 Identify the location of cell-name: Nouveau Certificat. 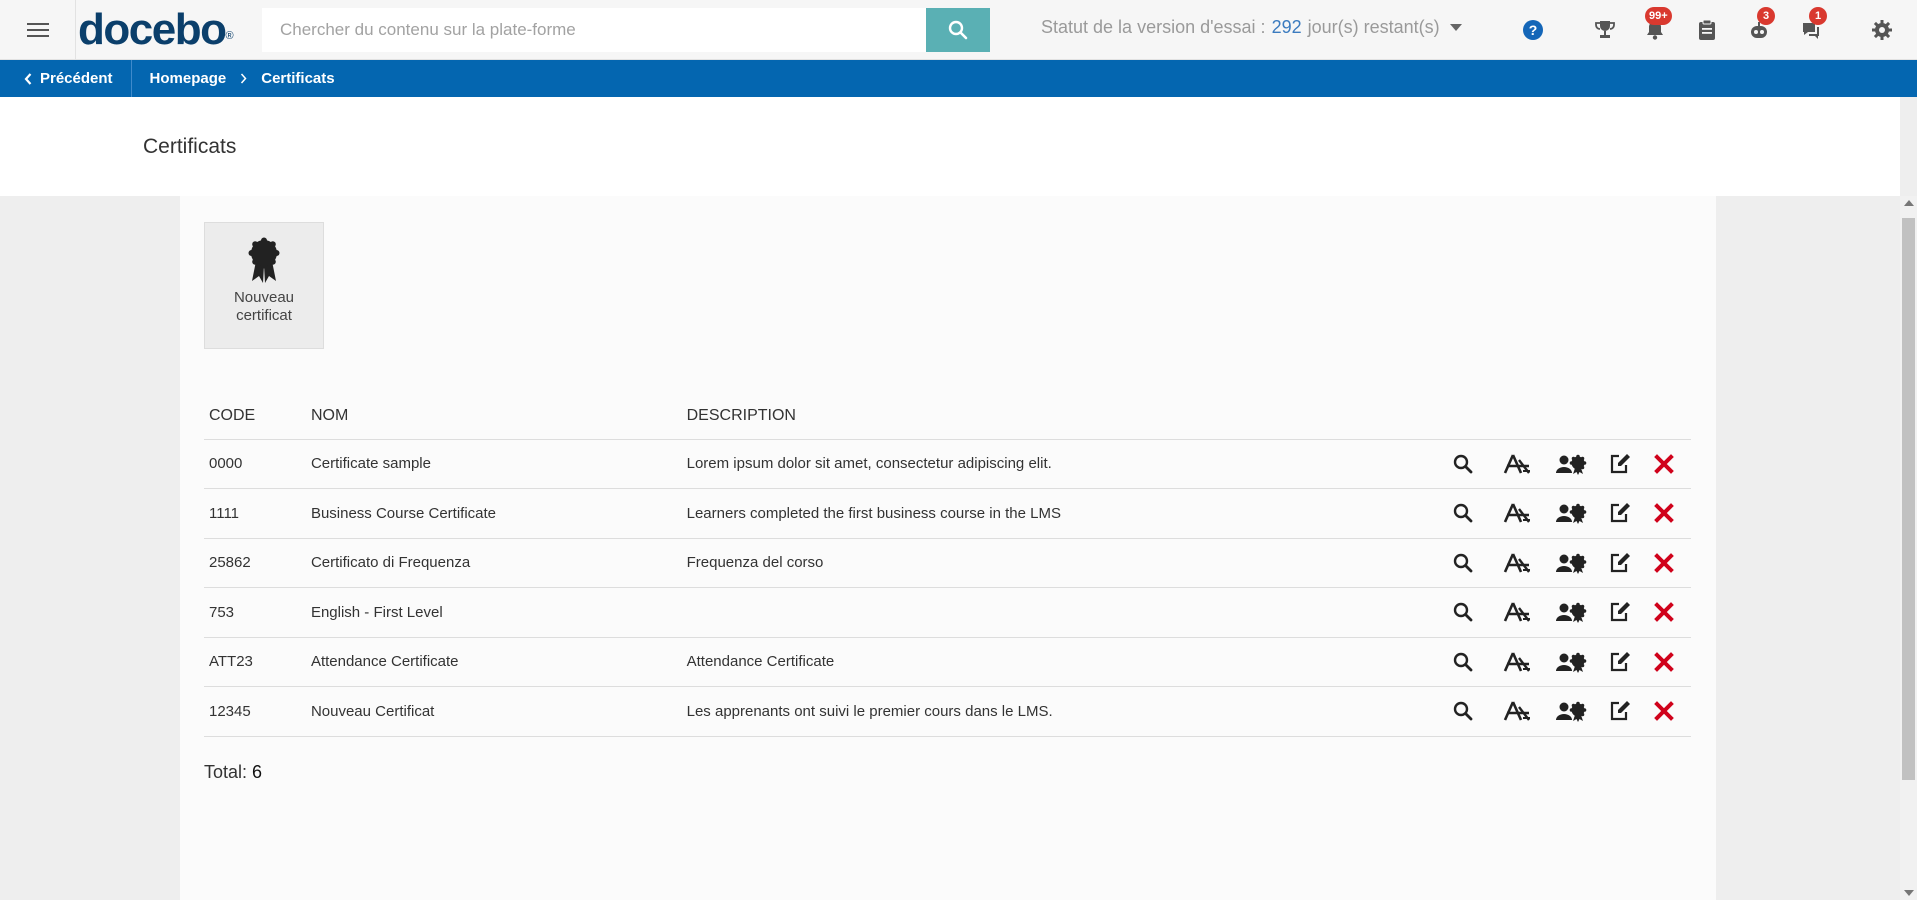
(493, 711).